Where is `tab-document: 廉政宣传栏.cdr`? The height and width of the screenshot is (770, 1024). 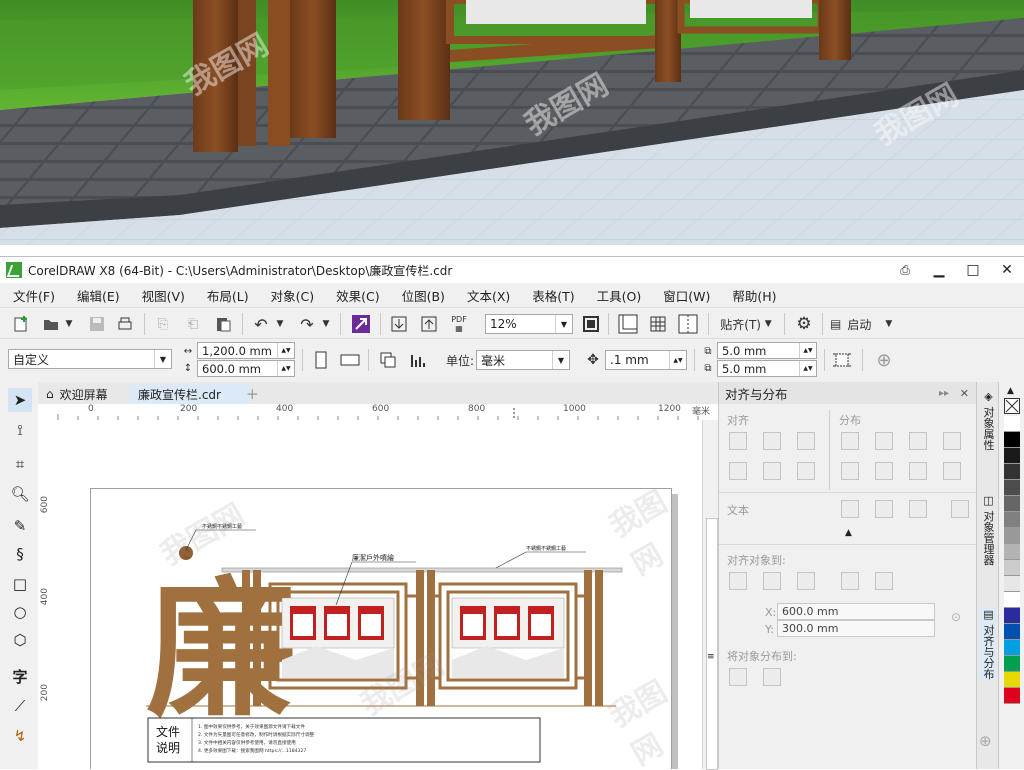 tab-document: 廉政宣传栏.cdr is located at coordinates (190, 395).